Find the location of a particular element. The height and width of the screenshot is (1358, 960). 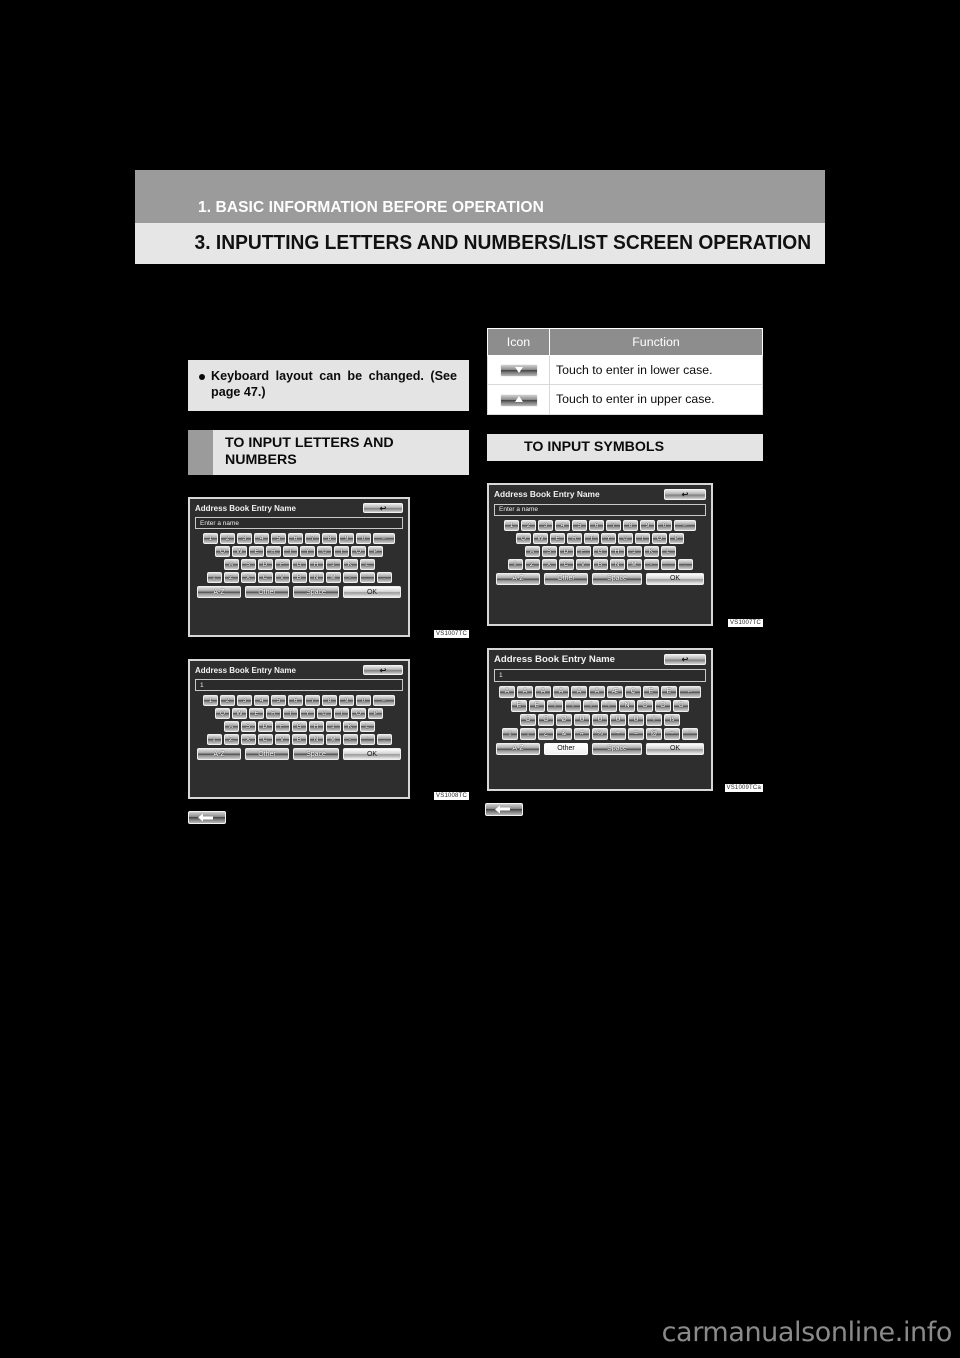

key: W is located at coordinates (239, 713).